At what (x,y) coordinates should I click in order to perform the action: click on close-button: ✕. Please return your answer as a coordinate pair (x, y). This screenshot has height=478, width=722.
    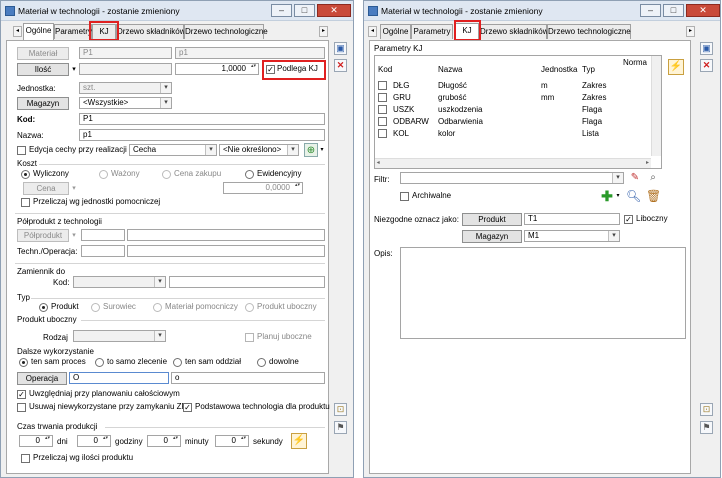
    Looking at the image, I should click on (703, 10).